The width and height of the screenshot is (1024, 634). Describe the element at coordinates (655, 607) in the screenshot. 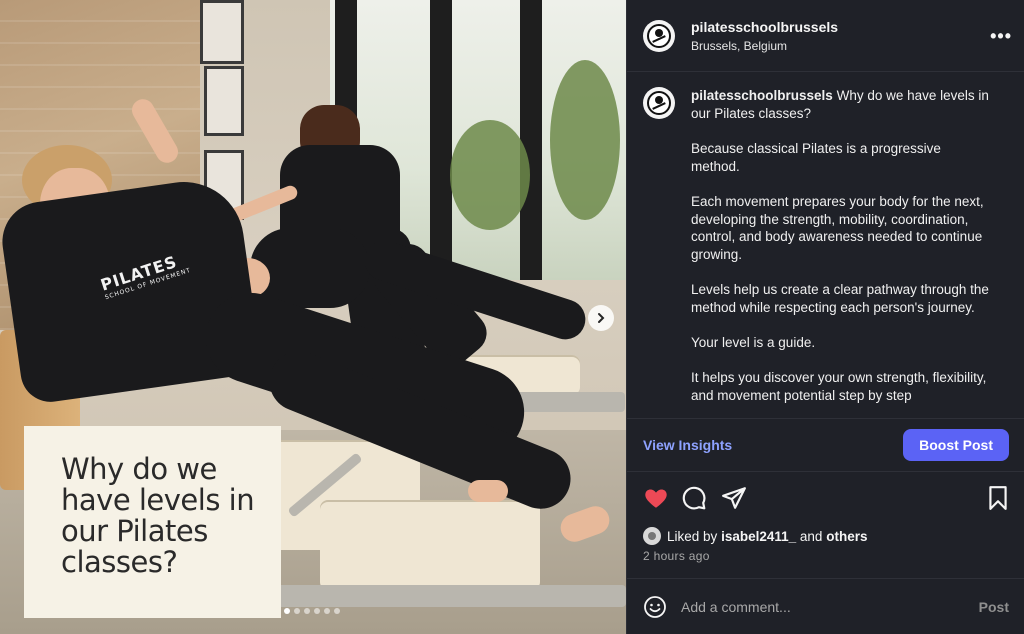

I see `emoji-icon` at that location.